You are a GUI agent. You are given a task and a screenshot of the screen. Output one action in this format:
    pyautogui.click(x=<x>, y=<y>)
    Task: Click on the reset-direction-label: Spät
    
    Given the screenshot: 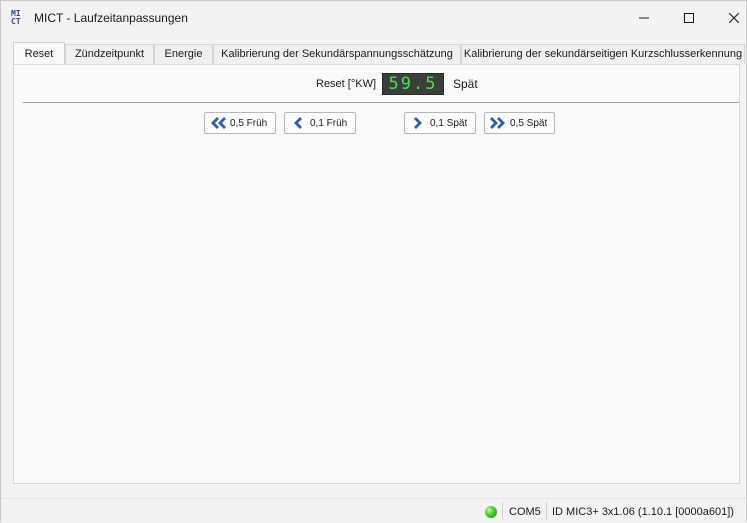 What is the action you would take?
    pyautogui.click(x=465, y=84)
    